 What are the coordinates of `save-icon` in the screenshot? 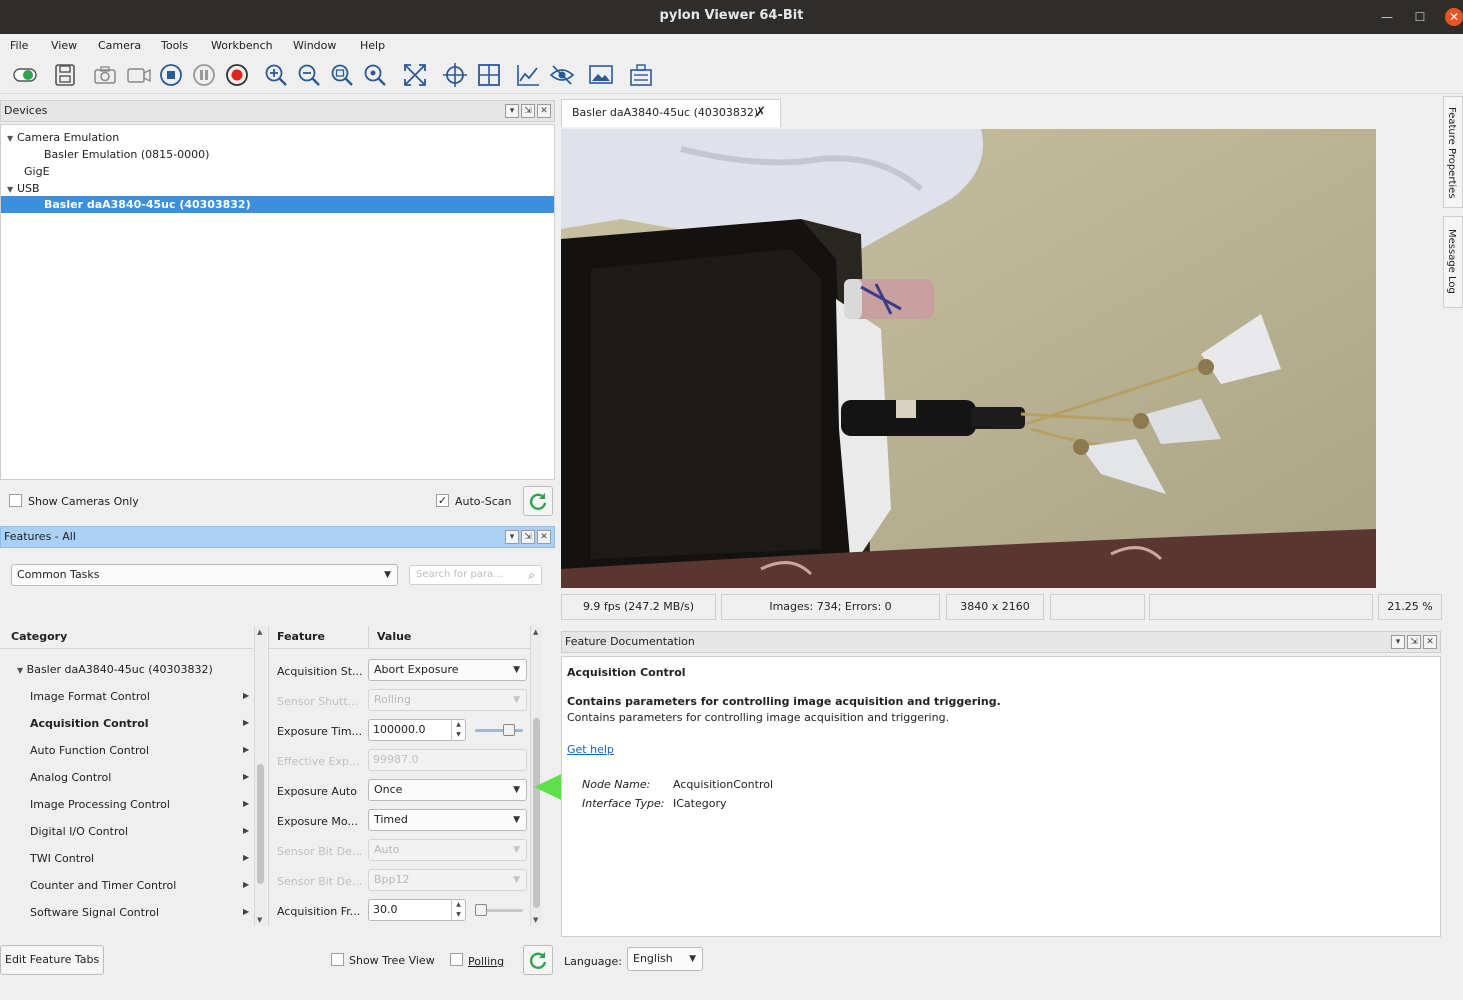 It's located at (65, 75).